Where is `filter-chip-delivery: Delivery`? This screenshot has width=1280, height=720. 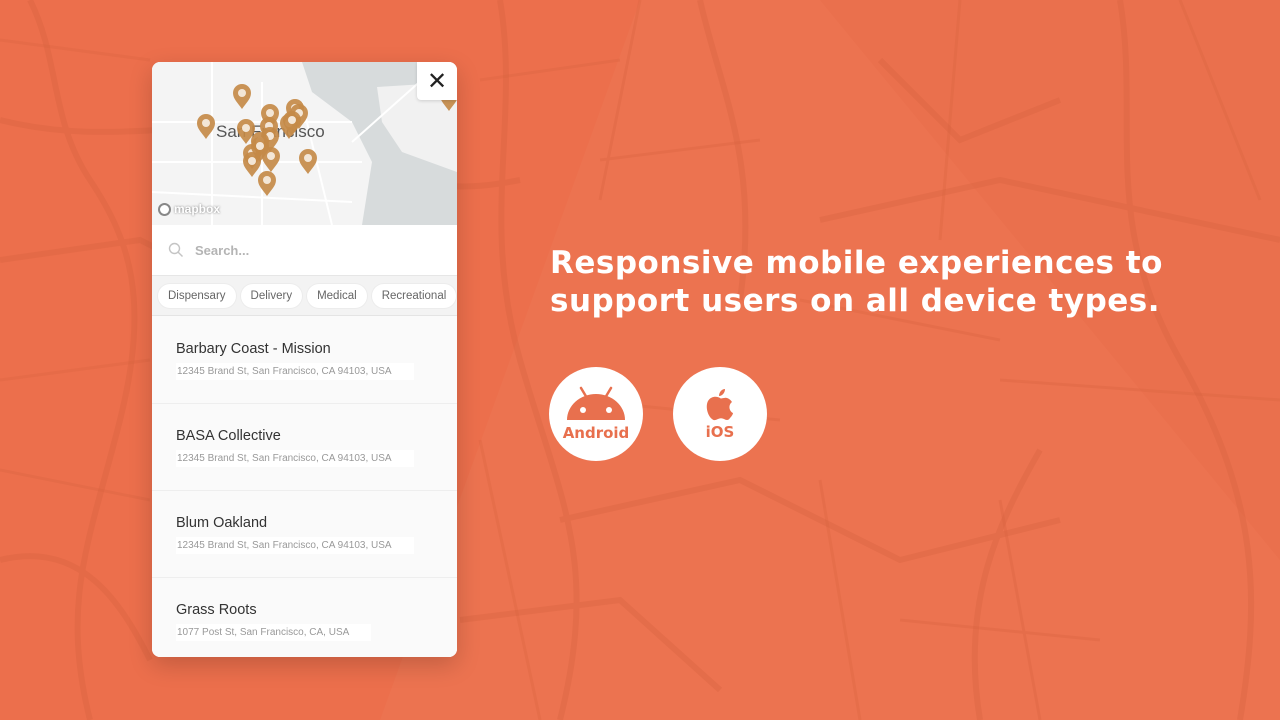 filter-chip-delivery: Delivery is located at coordinates (271, 295).